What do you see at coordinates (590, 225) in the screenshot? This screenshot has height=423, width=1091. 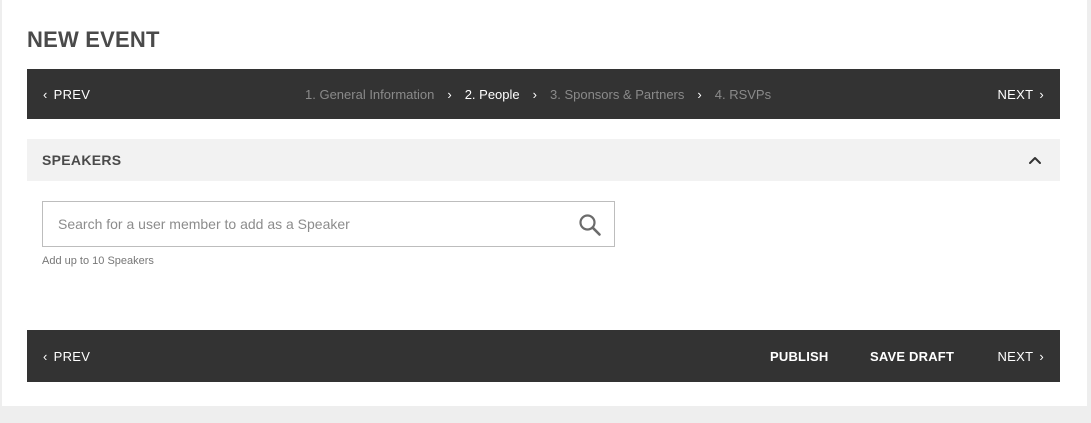 I see `search-icon` at bounding box center [590, 225].